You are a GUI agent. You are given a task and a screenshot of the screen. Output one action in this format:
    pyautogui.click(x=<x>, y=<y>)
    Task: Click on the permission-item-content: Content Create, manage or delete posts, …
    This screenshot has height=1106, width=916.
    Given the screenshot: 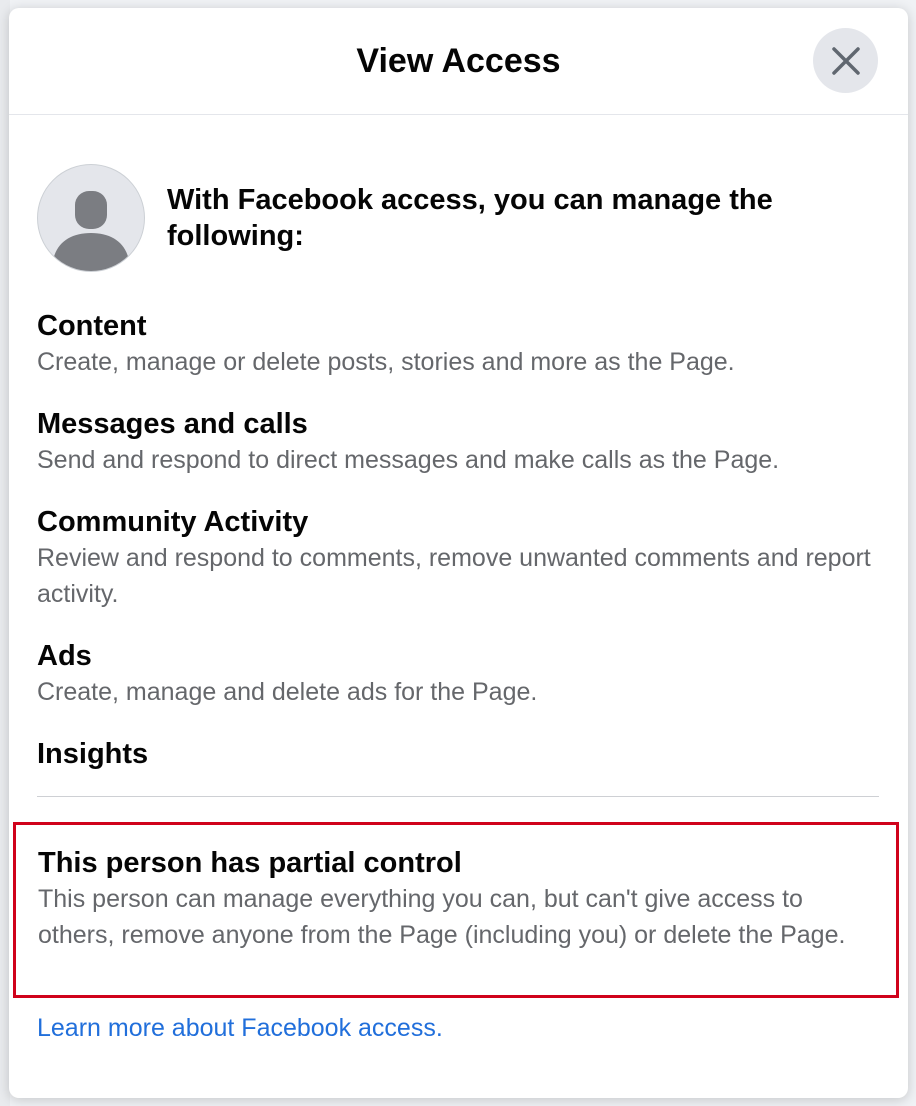 What is the action you would take?
    pyautogui.click(x=462, y=344)
    